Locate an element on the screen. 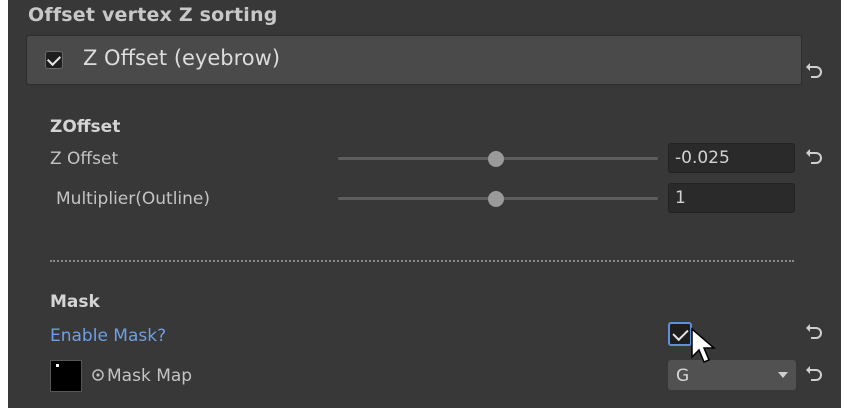 This screenshot has height=408, width=849. mask-channel-dropdown: G is located at coordinates (732, 375).